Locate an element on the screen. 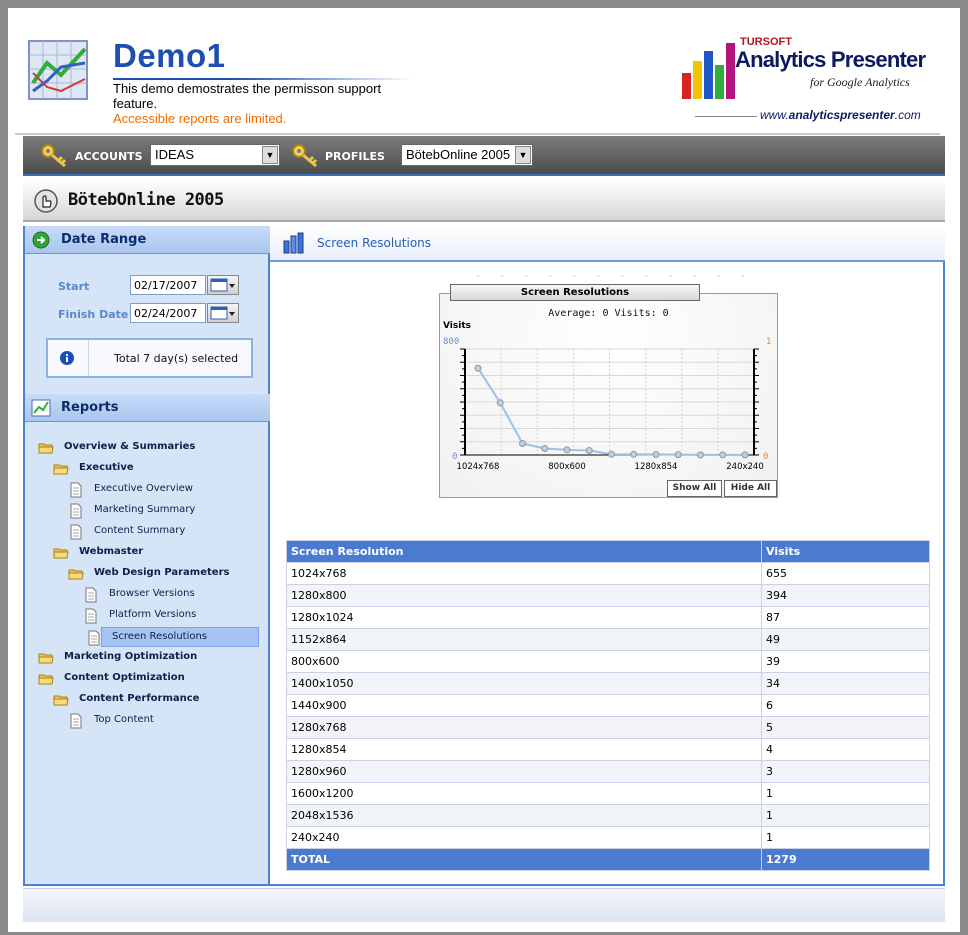  accounts-select: IDEAS ▼ is located at coordinates (215, 155).